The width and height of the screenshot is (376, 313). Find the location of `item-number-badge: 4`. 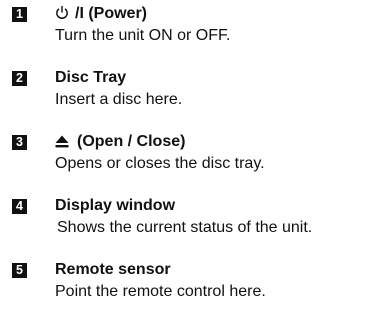

item-number-badge: 4 is located at coordinates (19, 206).